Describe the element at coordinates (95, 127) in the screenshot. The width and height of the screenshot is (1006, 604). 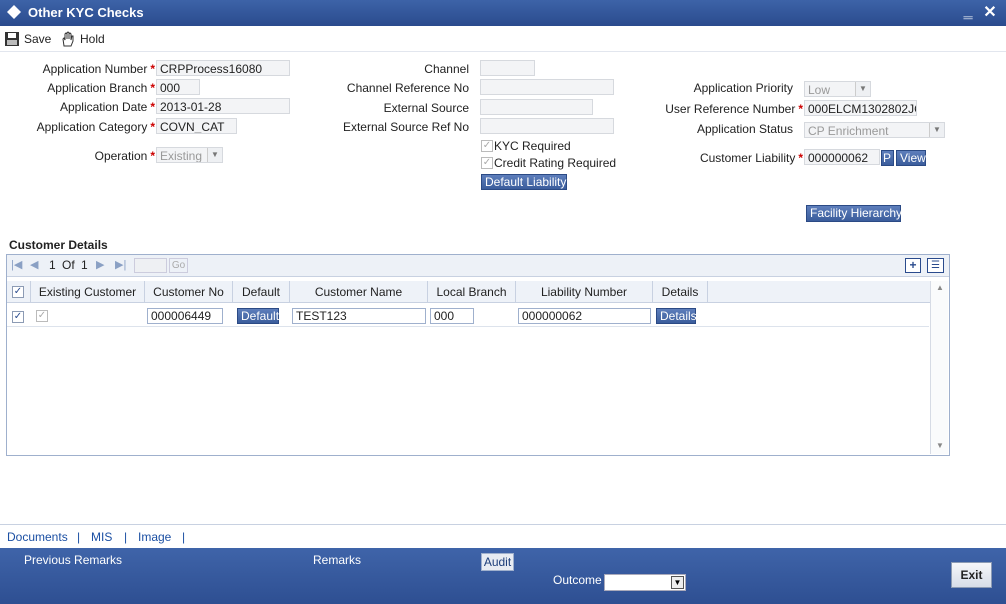
I see `application-category-label: Application Category *` at that location.